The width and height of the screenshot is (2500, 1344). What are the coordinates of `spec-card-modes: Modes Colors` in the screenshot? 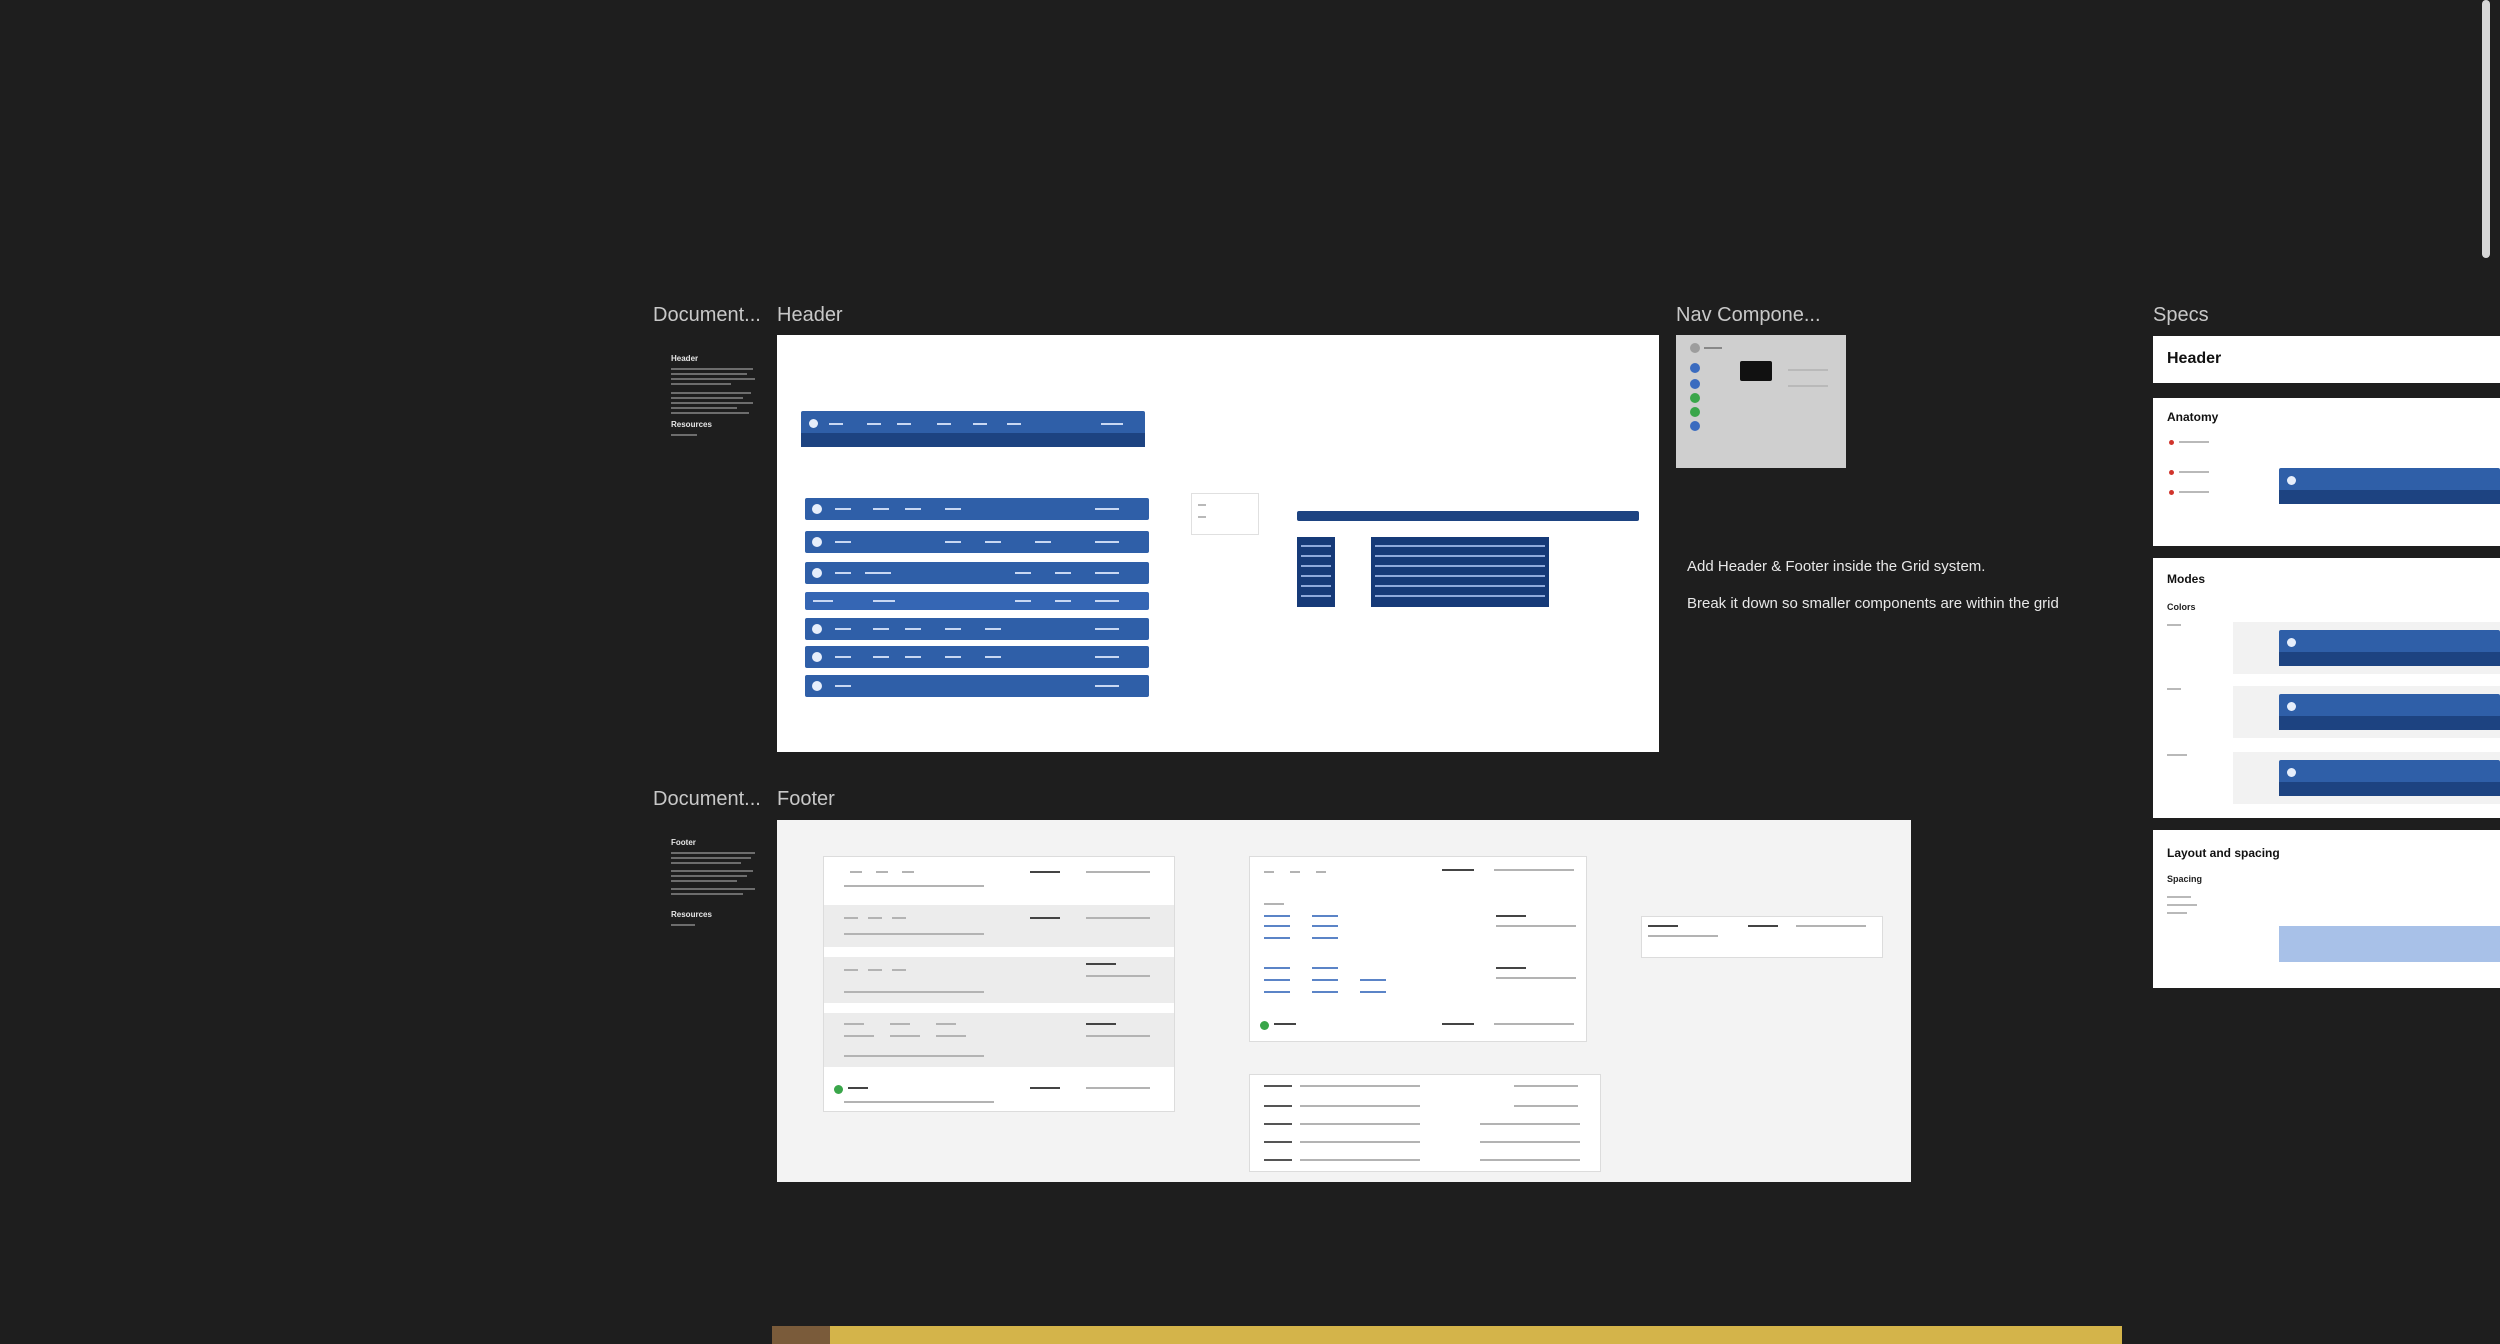 It's located at (2326, 688).